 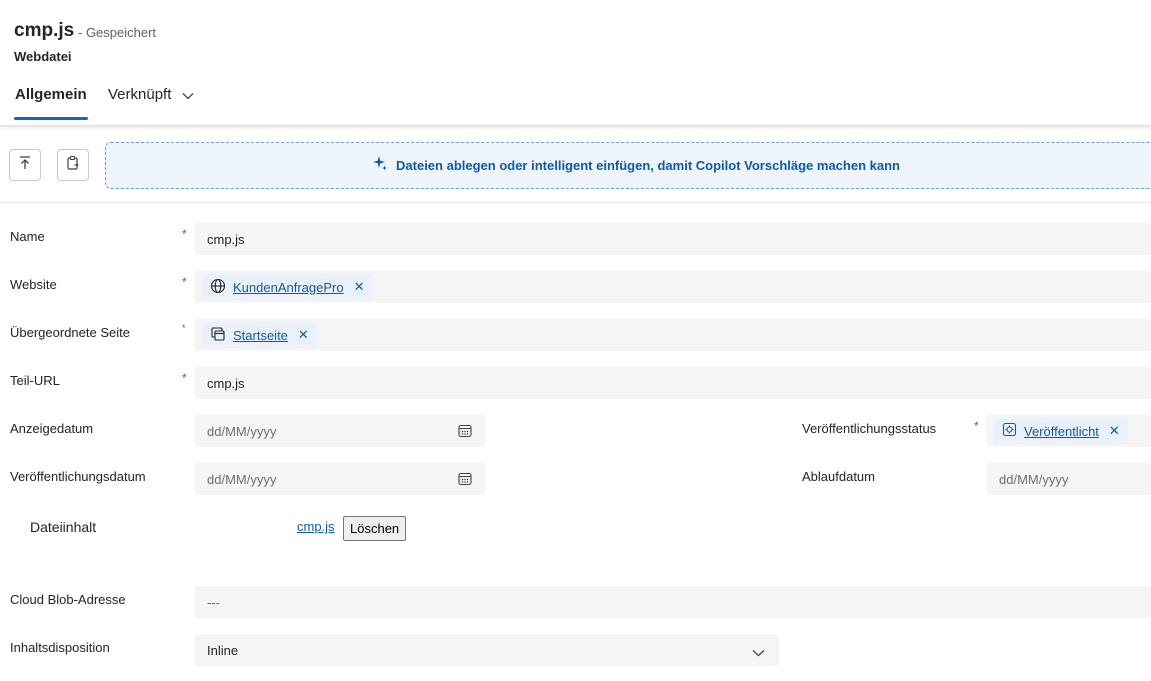 I want to click on publish-date-placeholder: dd/MM/yyyy, so click(x=242, y=479).